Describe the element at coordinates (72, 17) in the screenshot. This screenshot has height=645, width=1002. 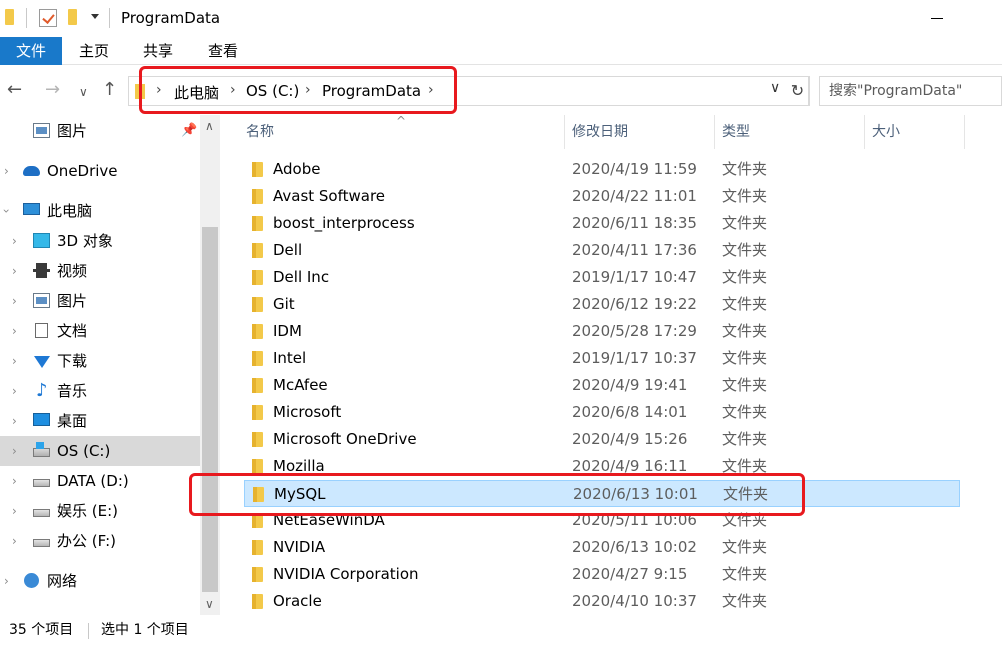
I see `new-folder-icon` at that location.